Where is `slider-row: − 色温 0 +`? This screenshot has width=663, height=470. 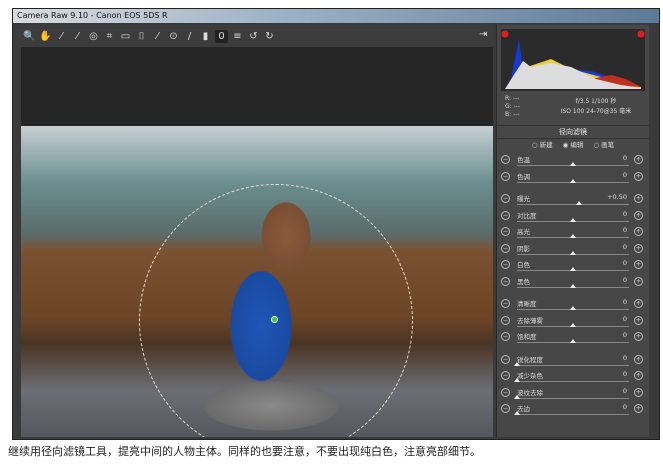
slider-row: − 色温 0 + is located at coordinates (574, 161).